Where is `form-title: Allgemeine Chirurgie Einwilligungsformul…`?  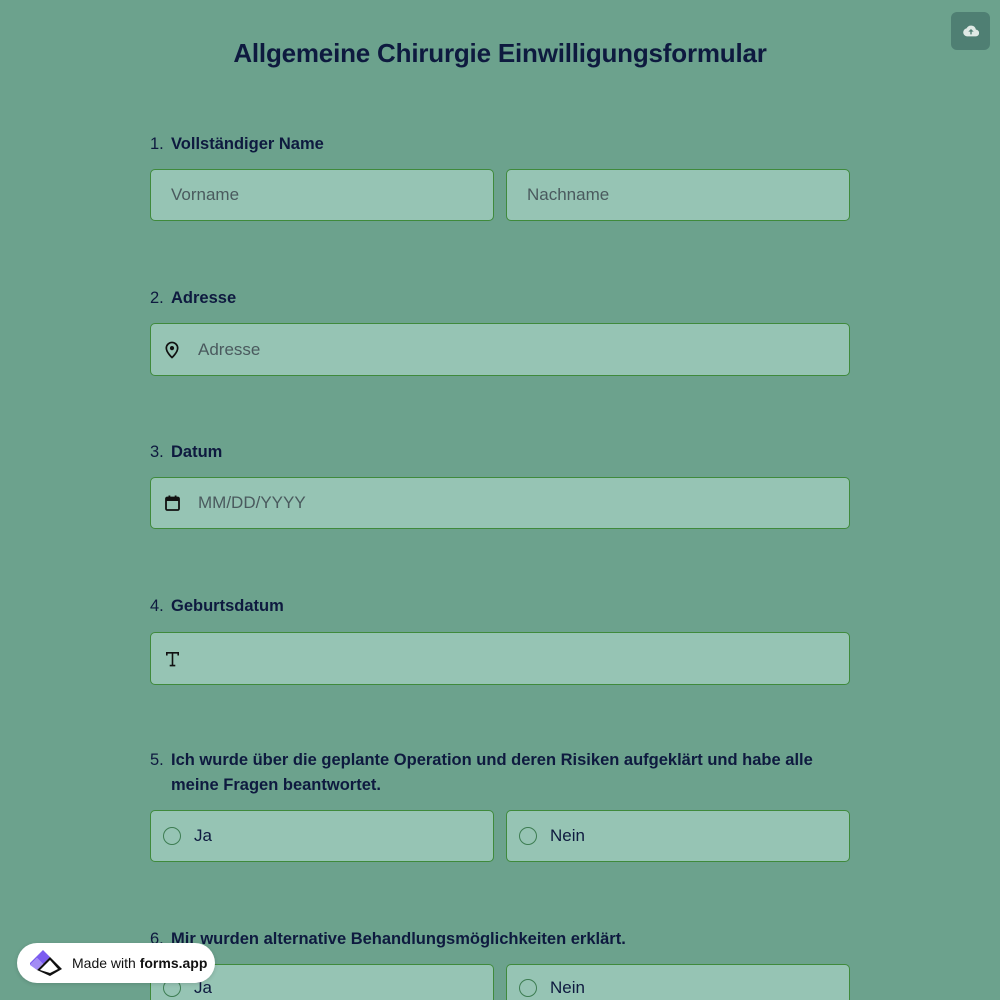
form-title: Allgemeine Chirurgie Einwilligungsformul… is located at coordinates (500, 53).